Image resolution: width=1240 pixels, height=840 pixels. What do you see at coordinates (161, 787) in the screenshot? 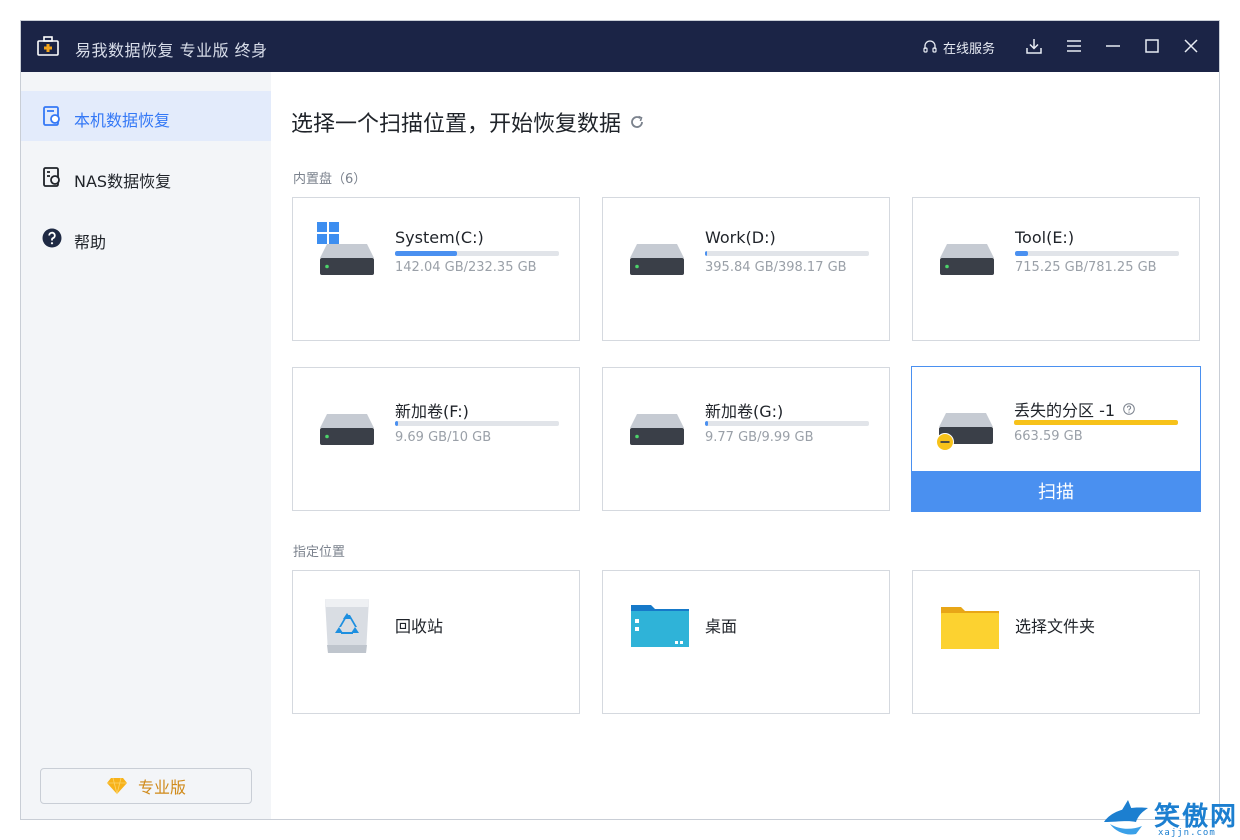
I see `pro-edition-label: 专业版` at bounding box center [161, 787].